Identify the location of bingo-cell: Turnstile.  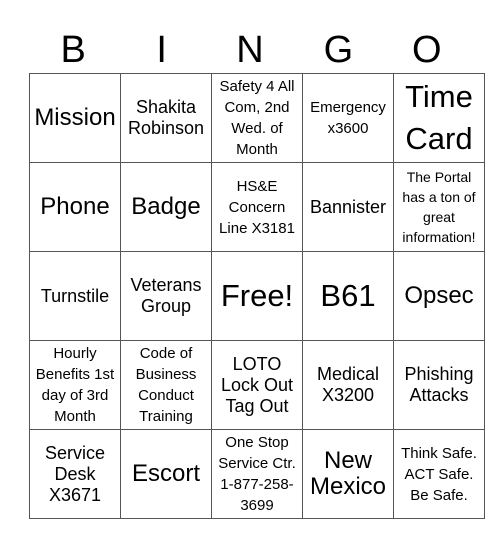
(75, 296).